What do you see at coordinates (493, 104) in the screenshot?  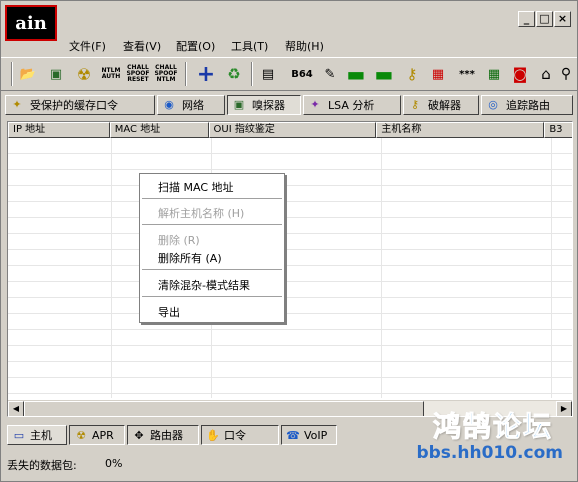 I see `traceroute-icon: ◎` at bounding box center [493, 104].